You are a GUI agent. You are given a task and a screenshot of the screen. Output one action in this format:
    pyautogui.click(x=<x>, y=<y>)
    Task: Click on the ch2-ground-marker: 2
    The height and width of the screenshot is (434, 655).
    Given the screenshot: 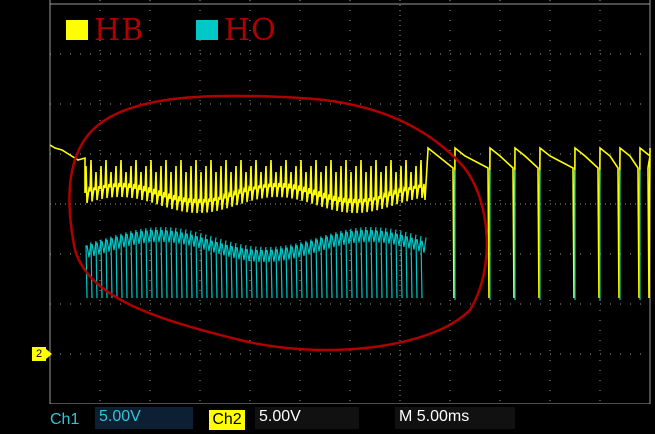 What is the action you would take?
    pyautogui.click(x=42, y=354)
    